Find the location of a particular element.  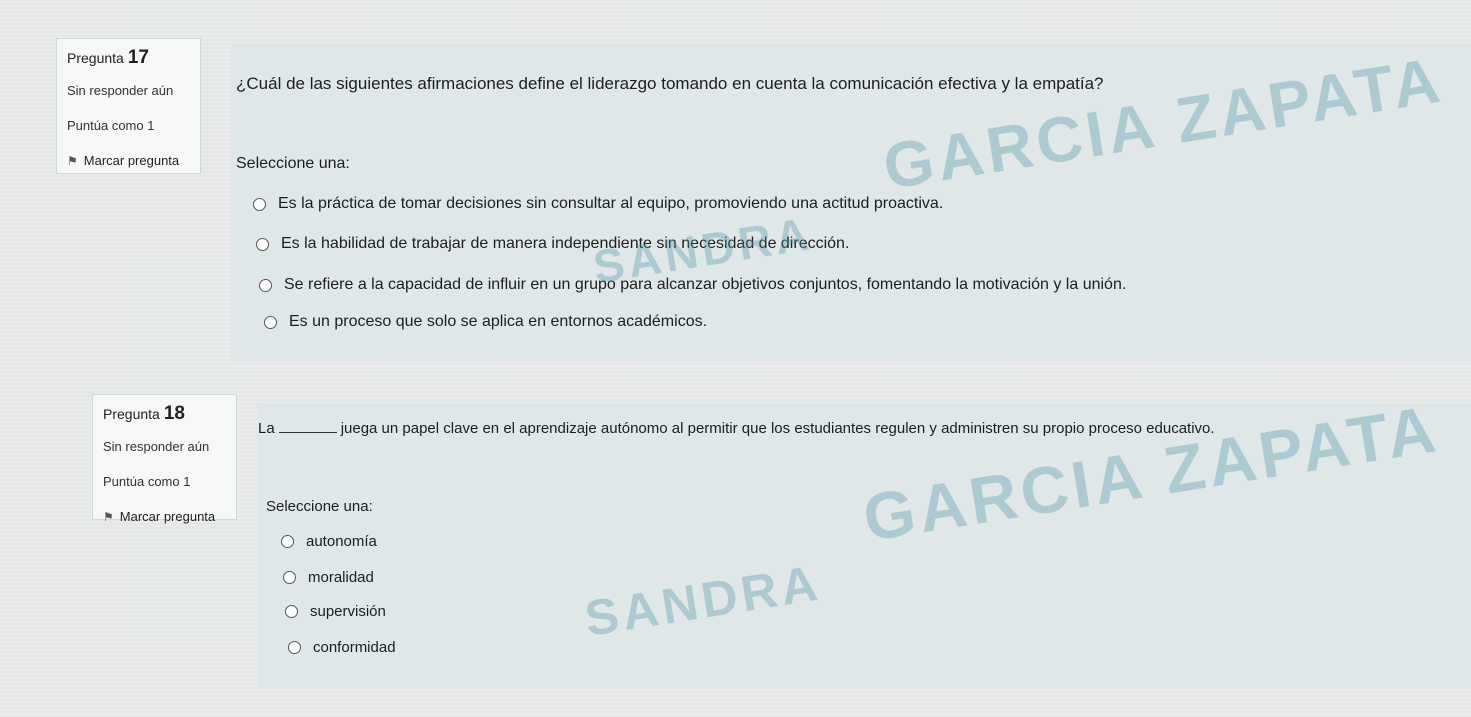

q17-number-line: Pregunta 17 is located at coordinates (133, 58).